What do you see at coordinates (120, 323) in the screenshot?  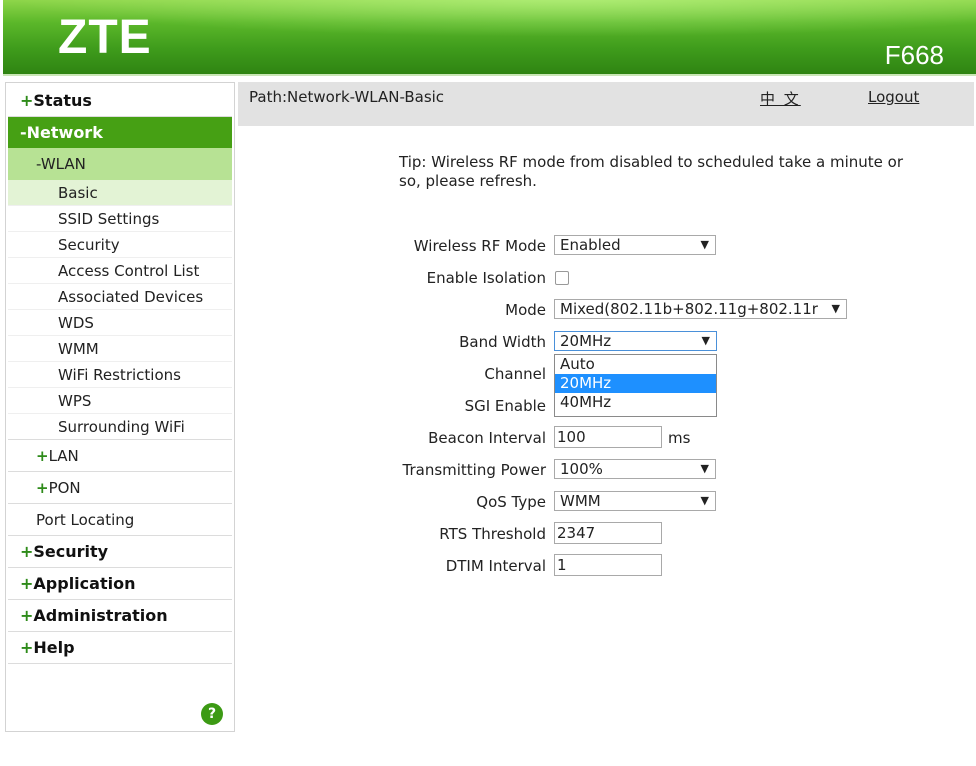 I see `nav-wds: WDS` at bounding box center [120, 323].